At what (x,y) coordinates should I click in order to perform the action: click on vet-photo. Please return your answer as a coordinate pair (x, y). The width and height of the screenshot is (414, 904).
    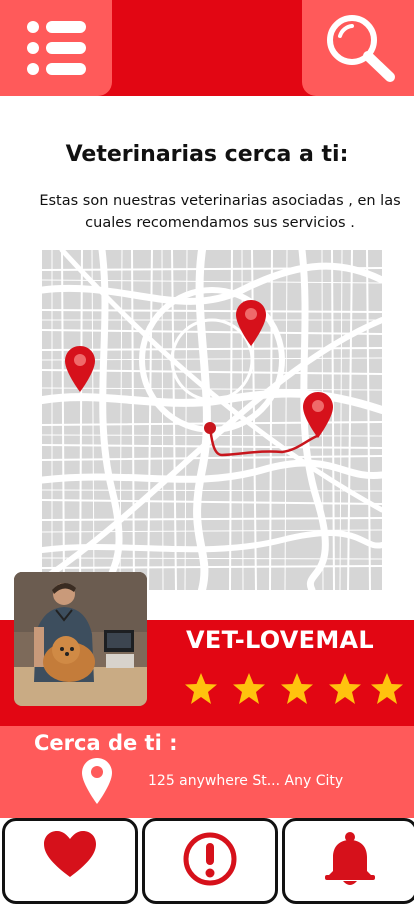
    Looking at the image, I should click on (80, 639).